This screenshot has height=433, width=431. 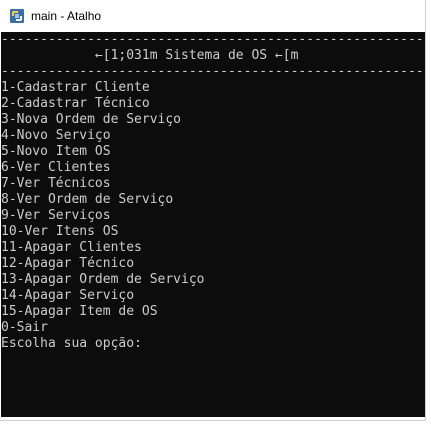 I want to click on console-line: 10-Ver Itens OS, so click(x=60, y=231).